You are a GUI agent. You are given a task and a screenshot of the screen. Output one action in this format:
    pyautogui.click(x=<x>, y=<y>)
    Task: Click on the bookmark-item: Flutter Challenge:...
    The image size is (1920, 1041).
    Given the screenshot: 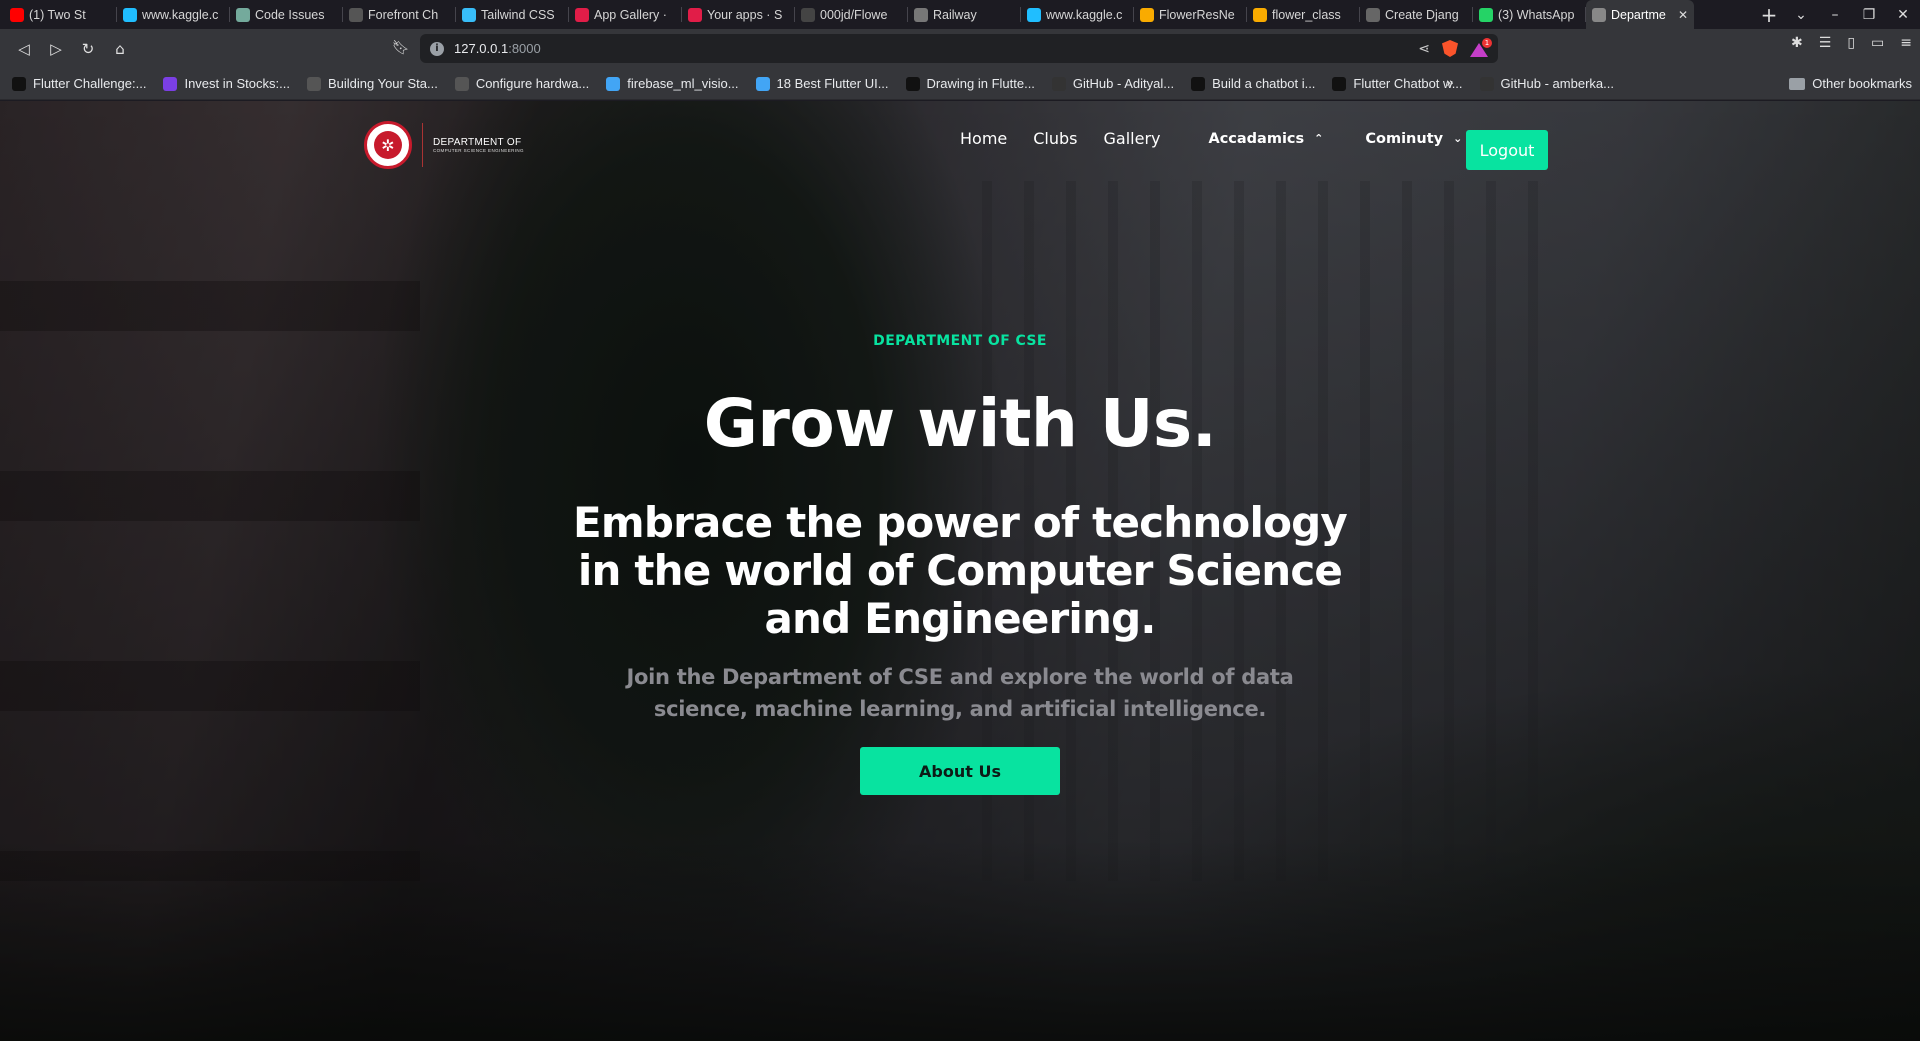 What is the action you would take?
    pyautogui.click(x=79, y=83)
    